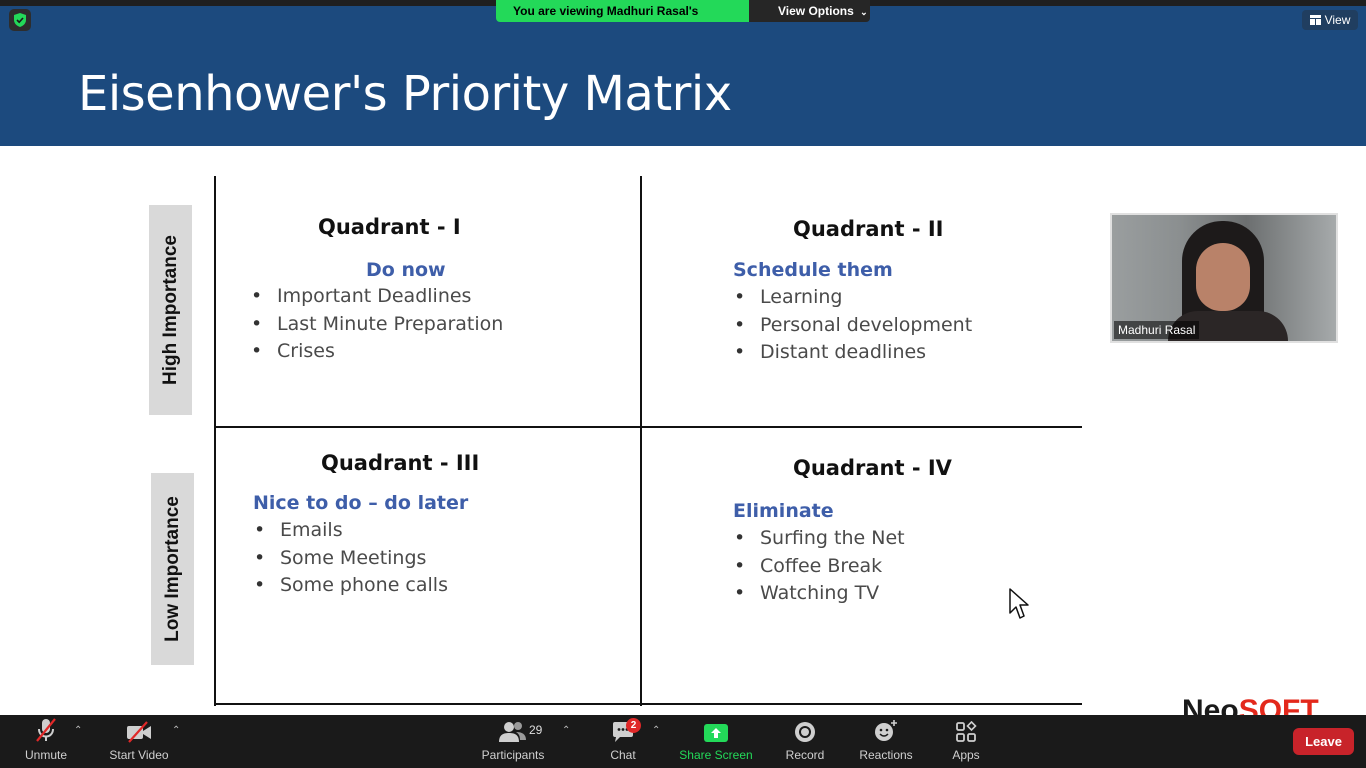 The width and height of the screenshot is (1366, 768). What do you see at coordinates (139, 755) in the screenshot?
I see `start-video-label: Start Video` at bounding box center [139, 755].